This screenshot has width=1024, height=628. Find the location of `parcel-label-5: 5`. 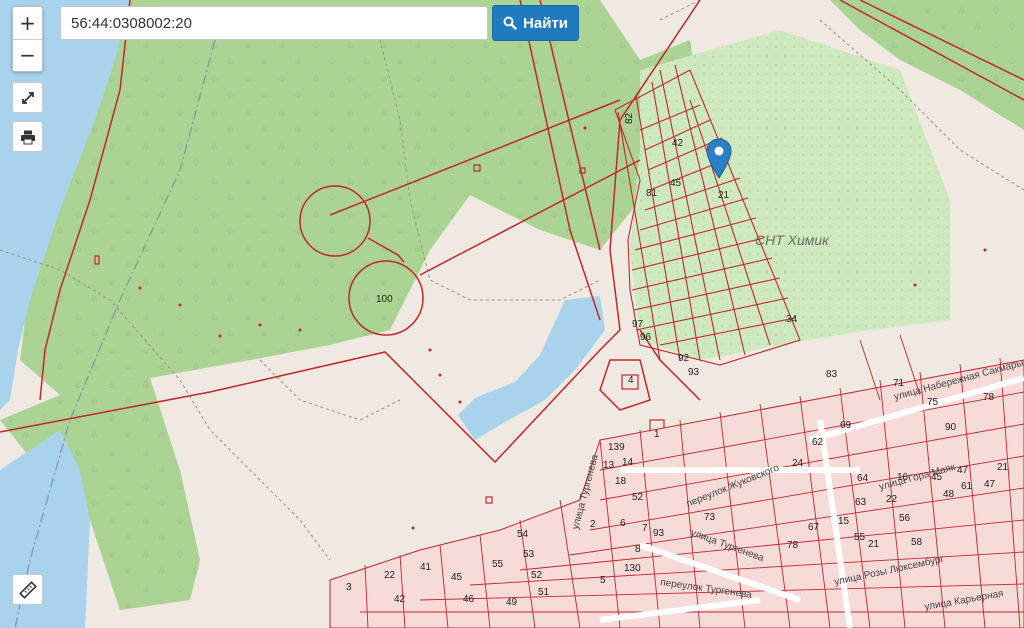

parcel-label-5: 5 is located at coordinates (603, 580).